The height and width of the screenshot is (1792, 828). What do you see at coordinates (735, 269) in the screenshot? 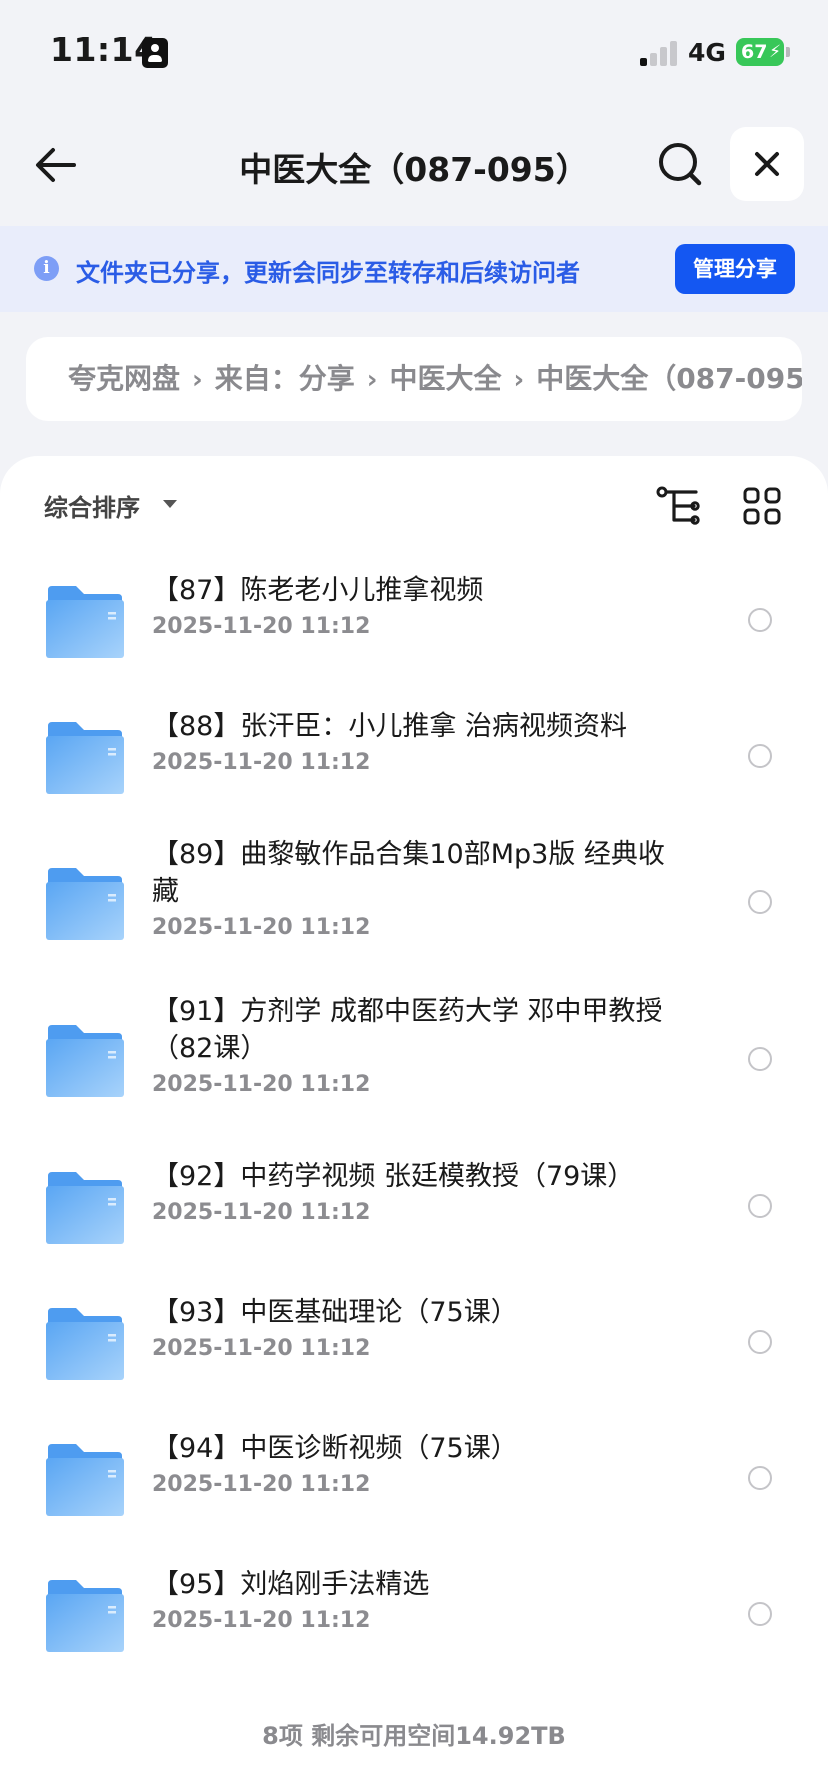
I see `manage-share-button: 管理分享` at bounding box center [735, 269].